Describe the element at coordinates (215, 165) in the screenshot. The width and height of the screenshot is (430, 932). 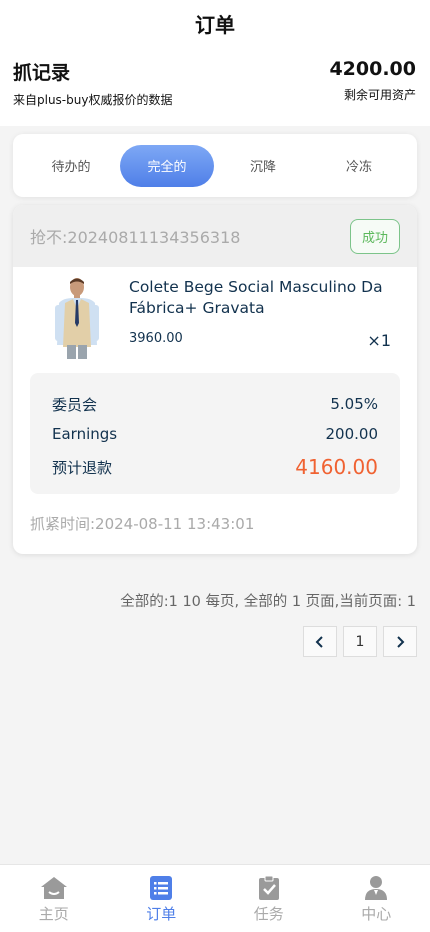
I see `order-status-tabs: 待办的 完全的 沉降 冷冻` at that location.